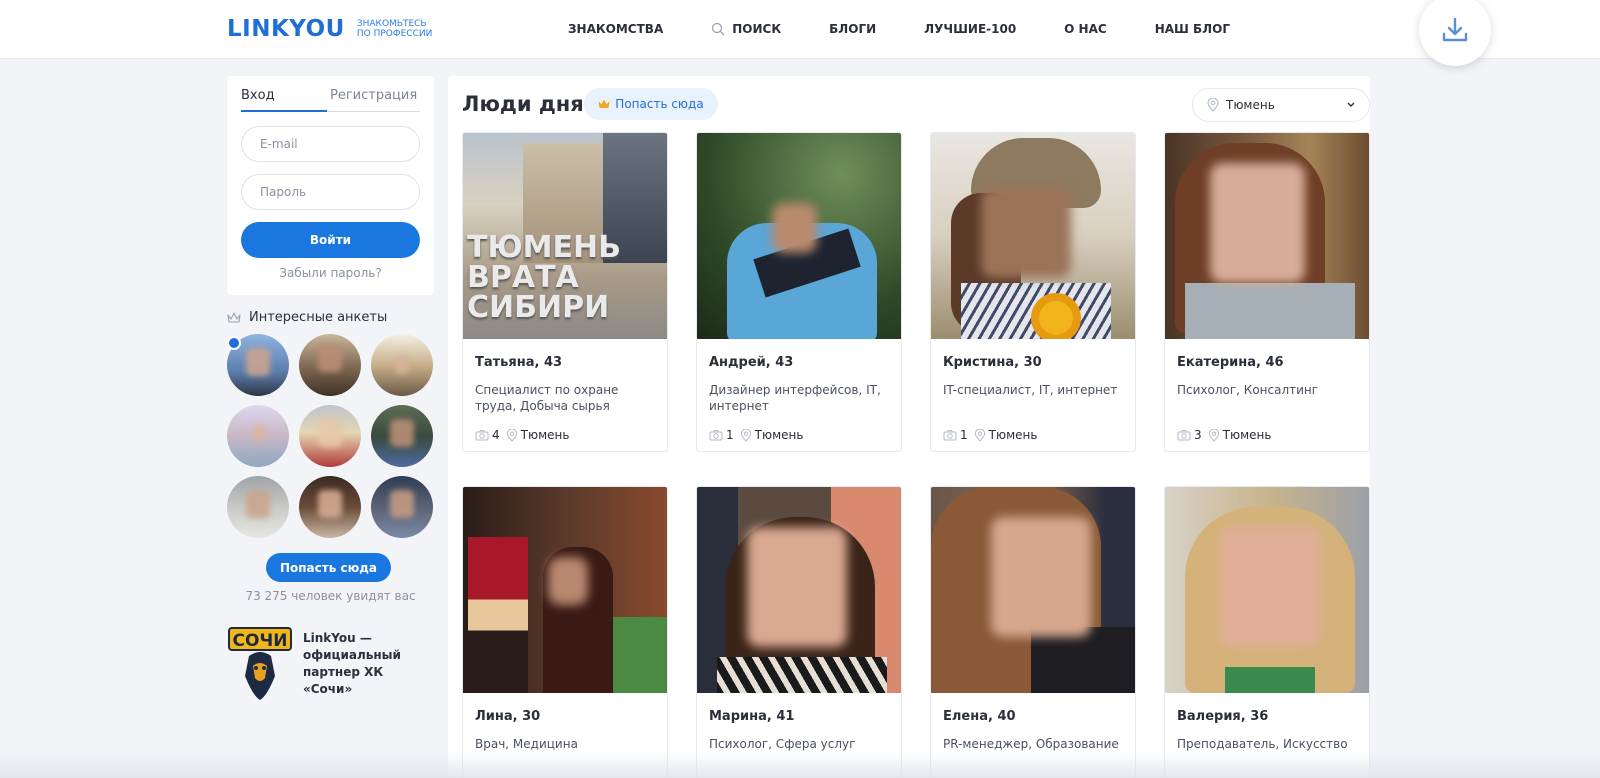 This screenshot has height=778, width=1600. I want to click on partner-text: LinkYou — официальный партнер ХК «Сочи», so click(352, 663).